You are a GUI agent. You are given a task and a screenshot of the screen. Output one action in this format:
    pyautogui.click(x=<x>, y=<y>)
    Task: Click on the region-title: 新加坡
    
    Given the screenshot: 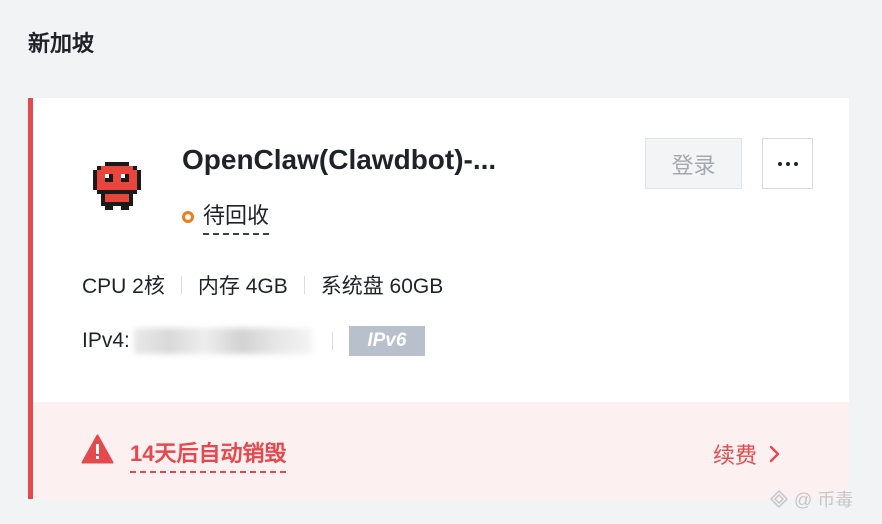 What is the action you would take?
    pyautogui.click(x=61, y=43)
    